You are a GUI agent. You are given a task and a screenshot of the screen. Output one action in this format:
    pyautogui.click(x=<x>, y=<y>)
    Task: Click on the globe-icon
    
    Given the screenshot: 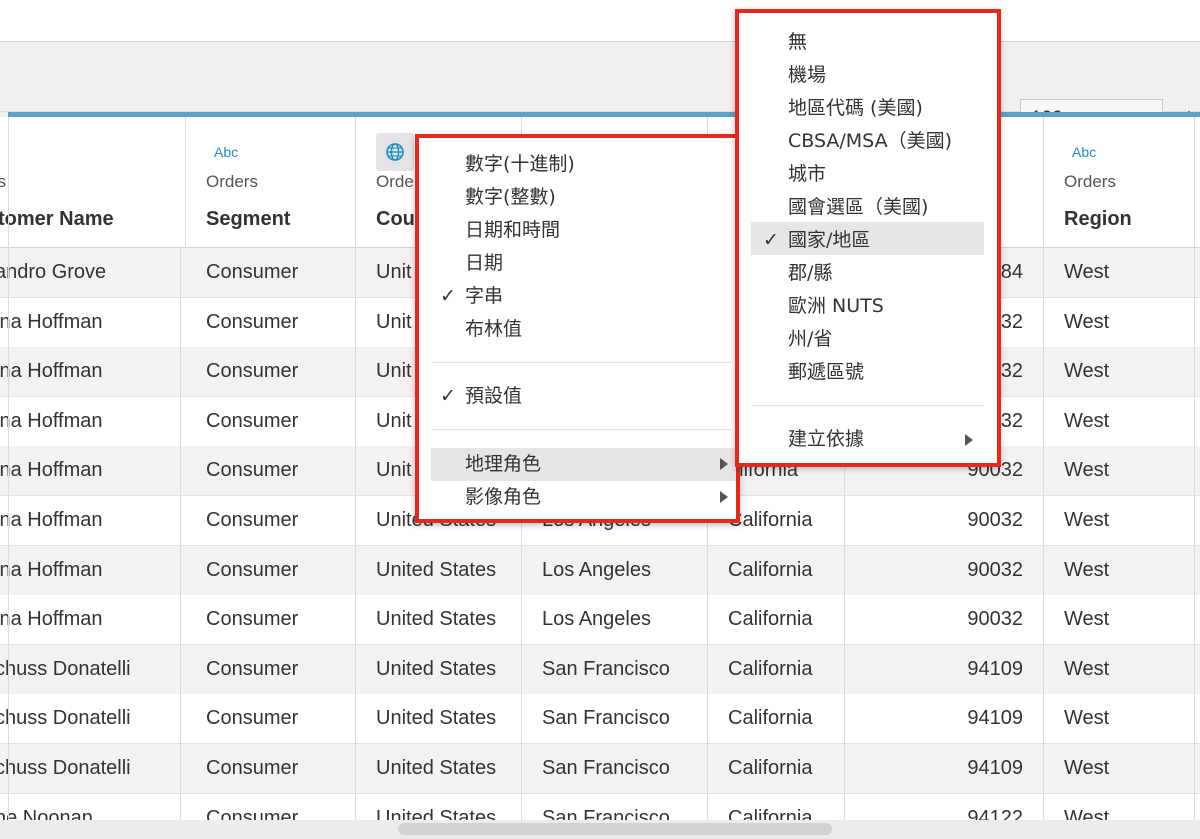 What is the action you would take?
    pyautogui.click(x=395, y=152)
    